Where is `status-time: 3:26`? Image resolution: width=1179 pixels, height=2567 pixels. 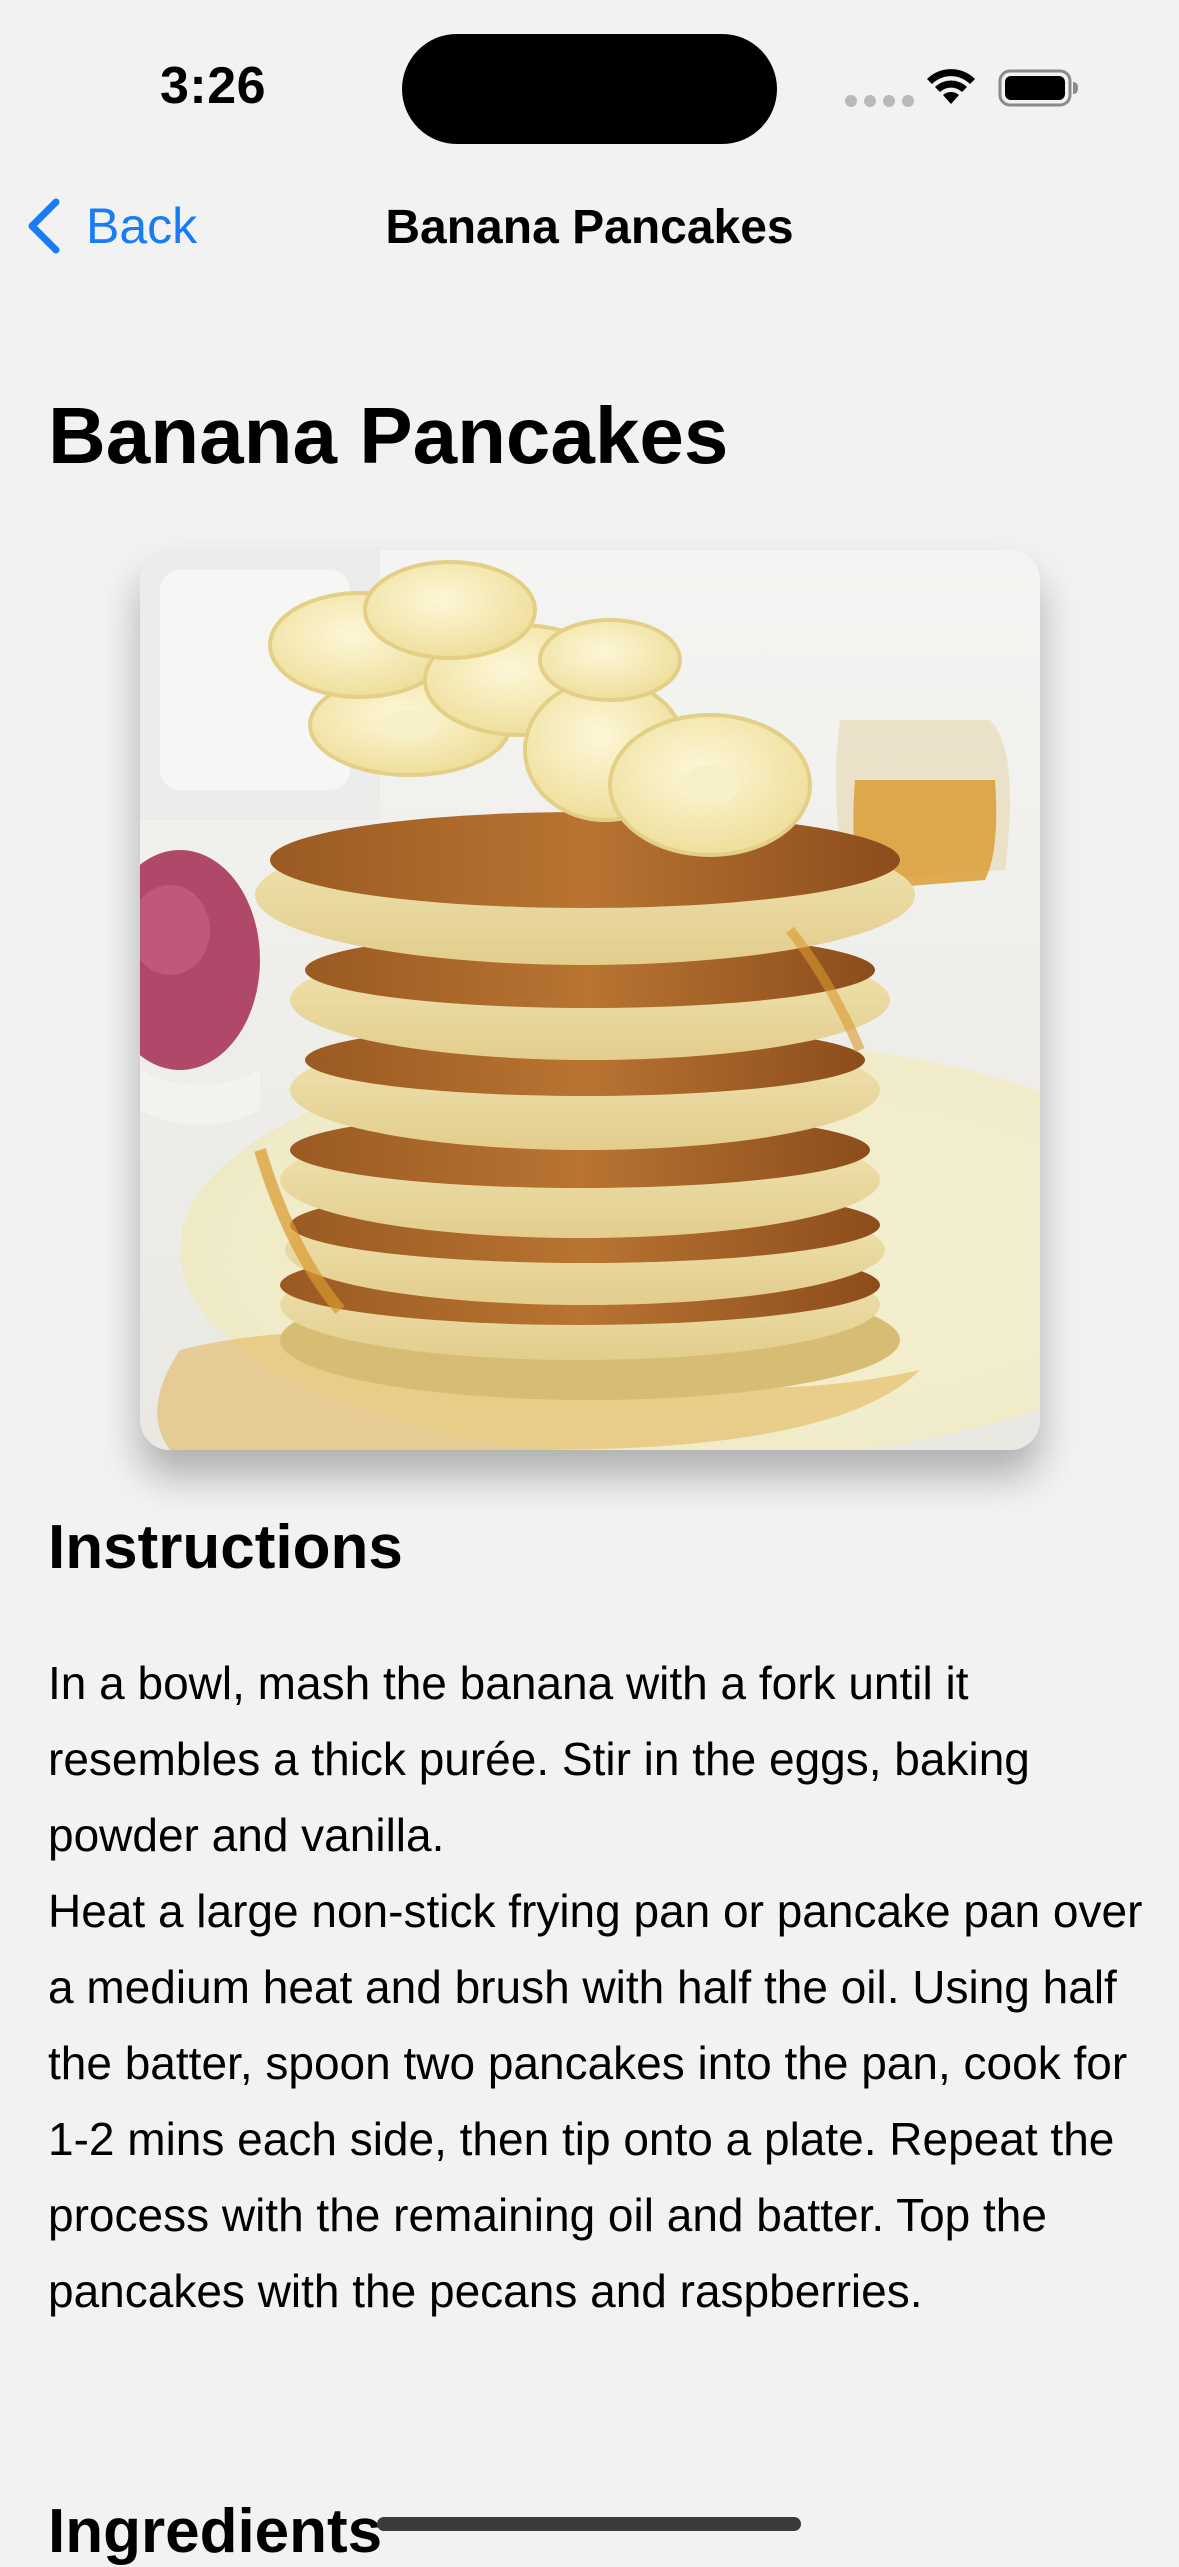 status-time: 3:26 is located at coordinates (213, 86).